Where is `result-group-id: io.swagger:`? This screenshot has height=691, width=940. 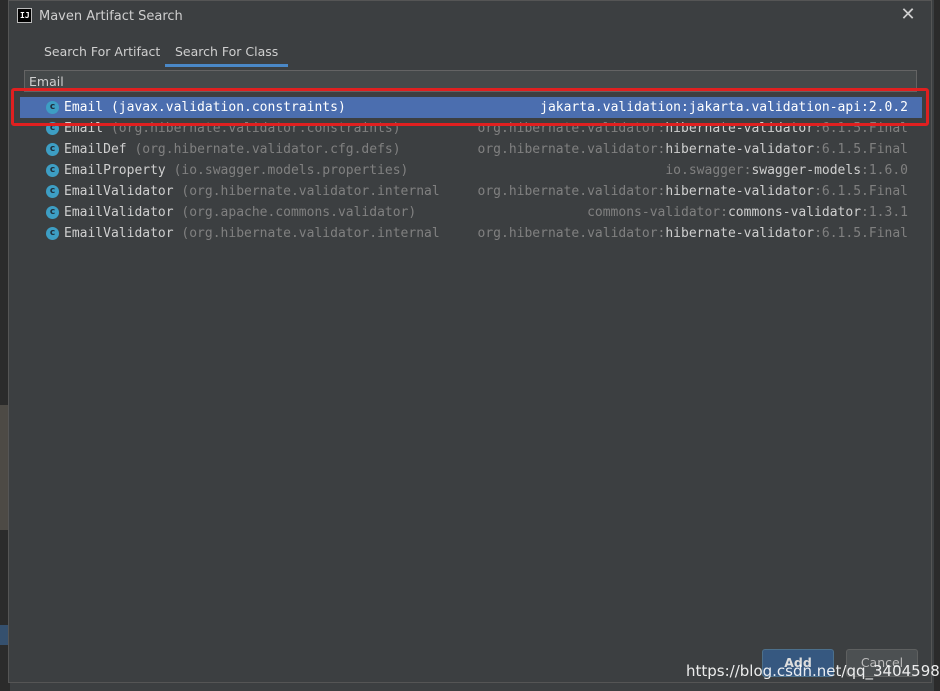
result-group-id: io.swagger: is located at coordinates (708, 170).